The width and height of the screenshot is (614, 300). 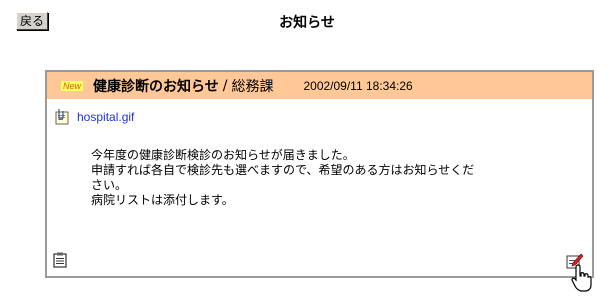 I want to click on body-line: さい。, so click(x=109, y=185).